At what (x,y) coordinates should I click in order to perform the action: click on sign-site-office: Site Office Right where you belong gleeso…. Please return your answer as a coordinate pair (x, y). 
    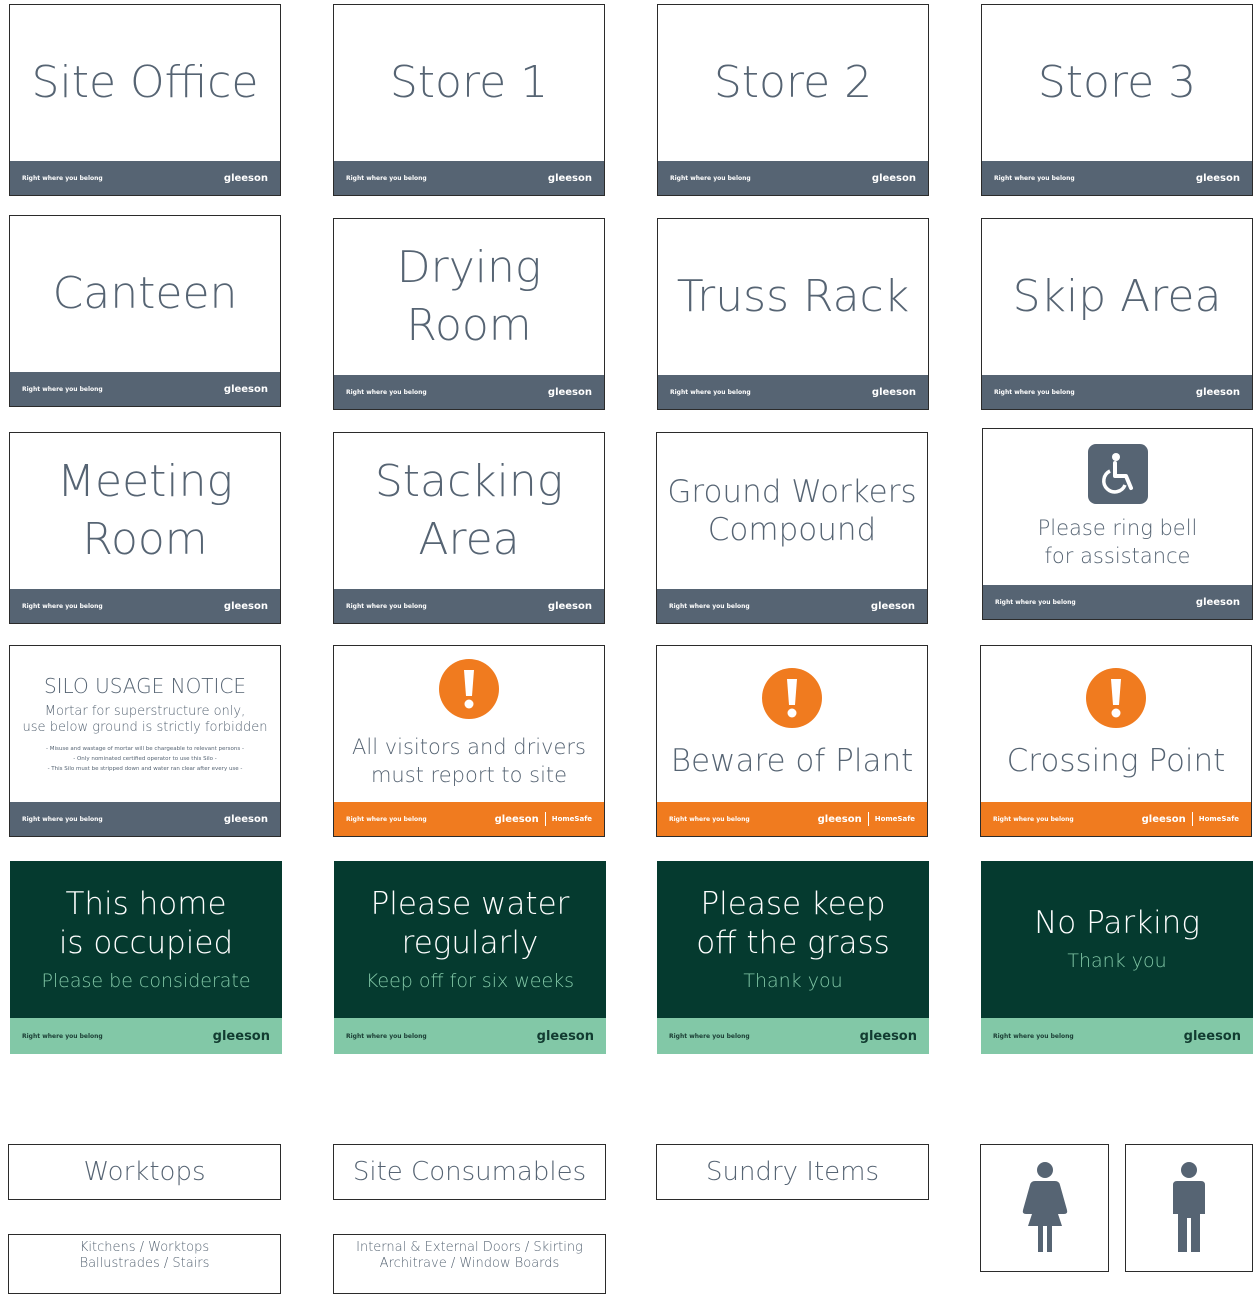
    Looking at the image, I should click on (145, 100).